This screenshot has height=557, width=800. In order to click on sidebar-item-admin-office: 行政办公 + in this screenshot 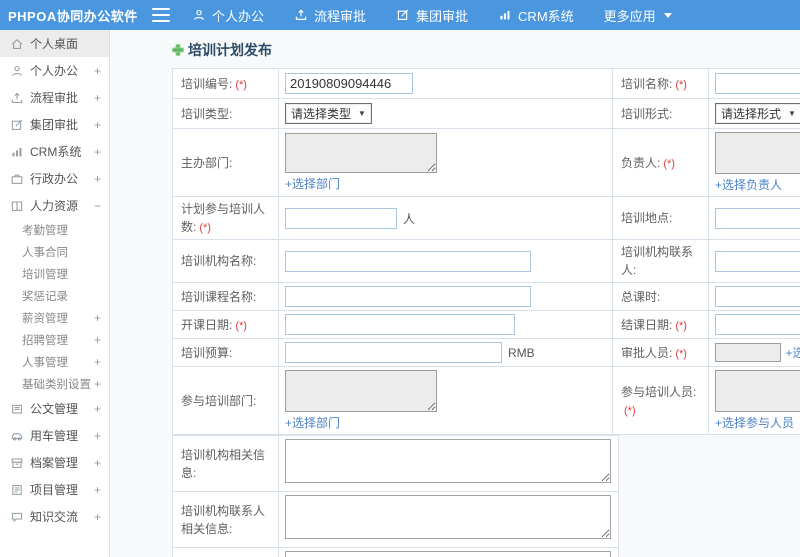, I will do `click(54, 178)`.